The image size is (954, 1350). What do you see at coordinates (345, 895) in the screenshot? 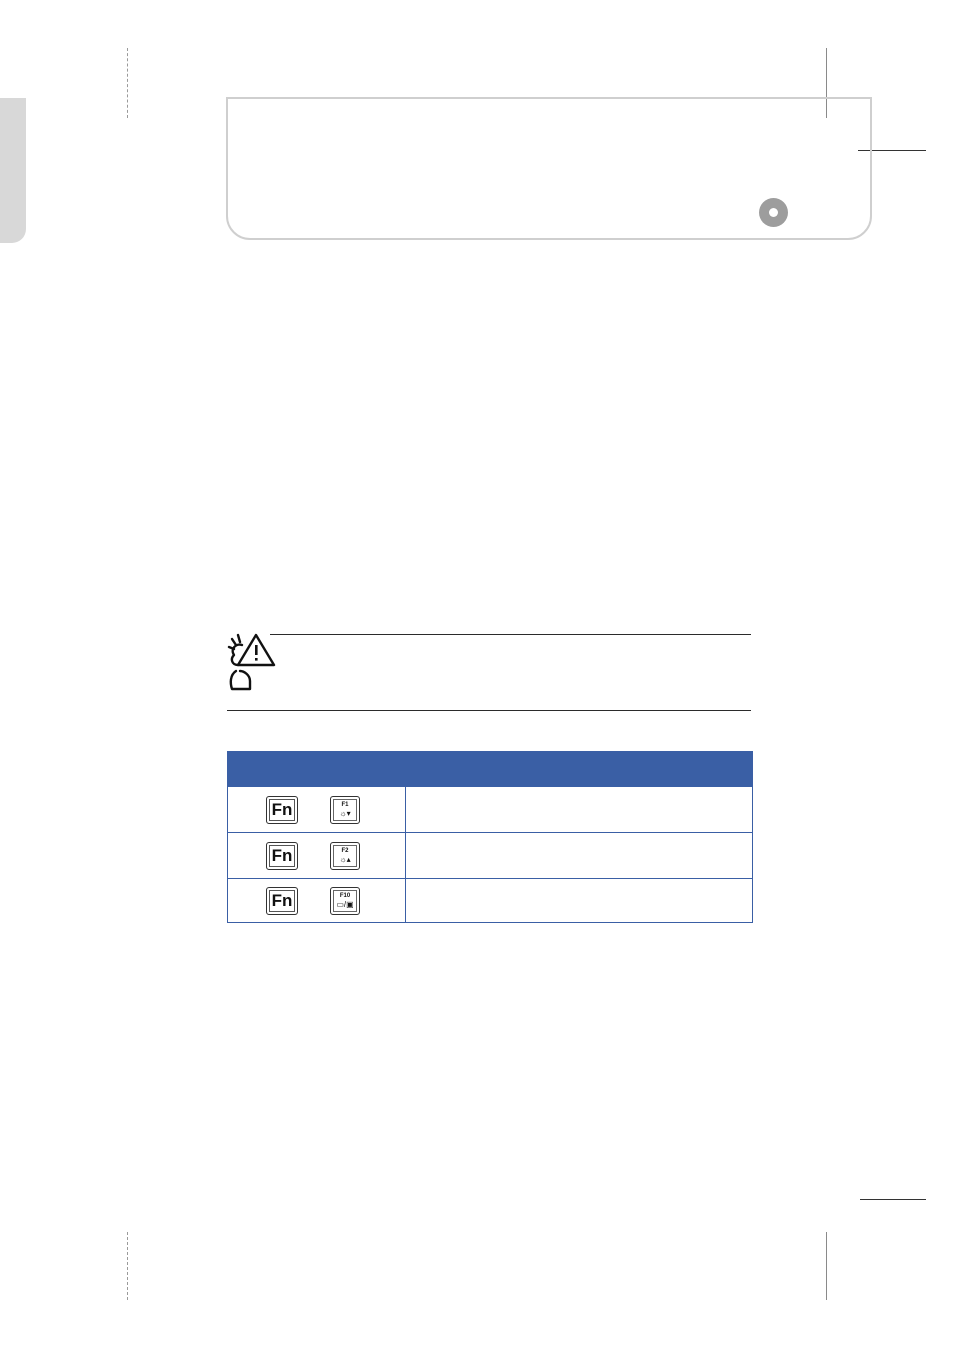
I see `f-key-label: F10` at bounding box center [345, 895].